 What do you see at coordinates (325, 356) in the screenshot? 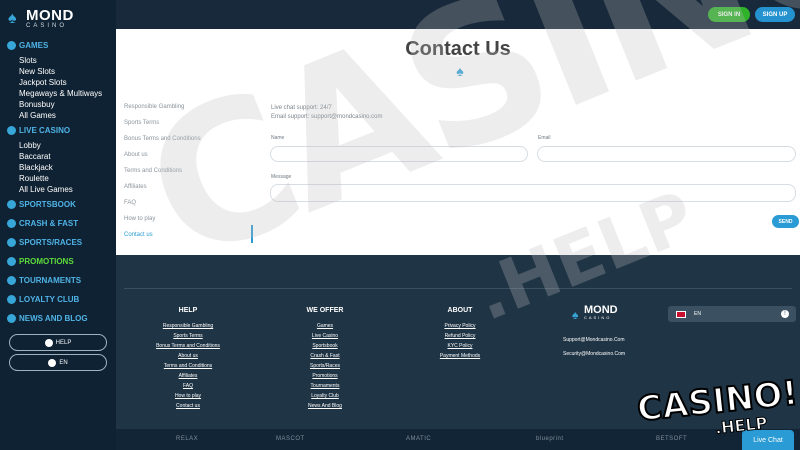
I see `footer-link: Crash & Fast` at bounding box center [325, 356].